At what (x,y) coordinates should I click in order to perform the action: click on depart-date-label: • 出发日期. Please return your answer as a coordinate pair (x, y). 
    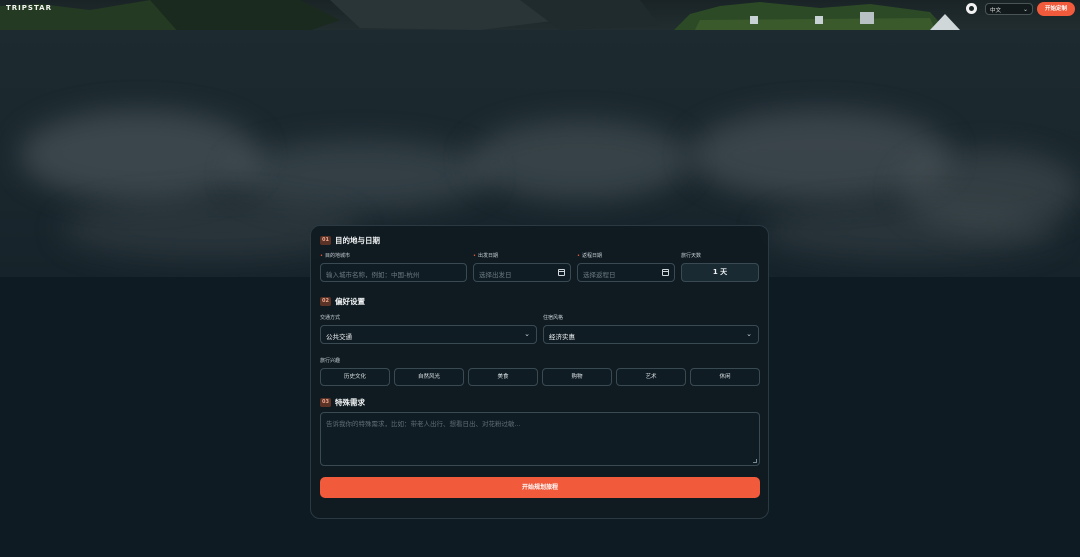
    Looking at the image, I should click on (485, 256).